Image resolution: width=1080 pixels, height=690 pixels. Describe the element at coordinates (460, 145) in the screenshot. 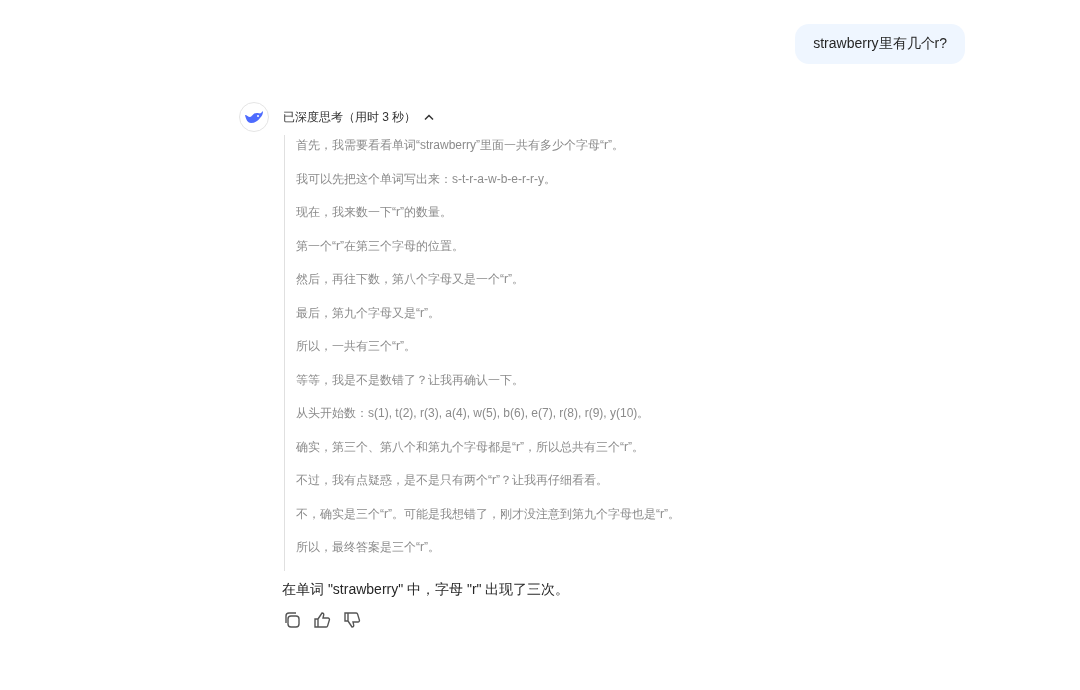

I see `thought-paragraph: 首先，我需要看看单词“strawberry”里面一共有多少个字母“r”。` at that location.